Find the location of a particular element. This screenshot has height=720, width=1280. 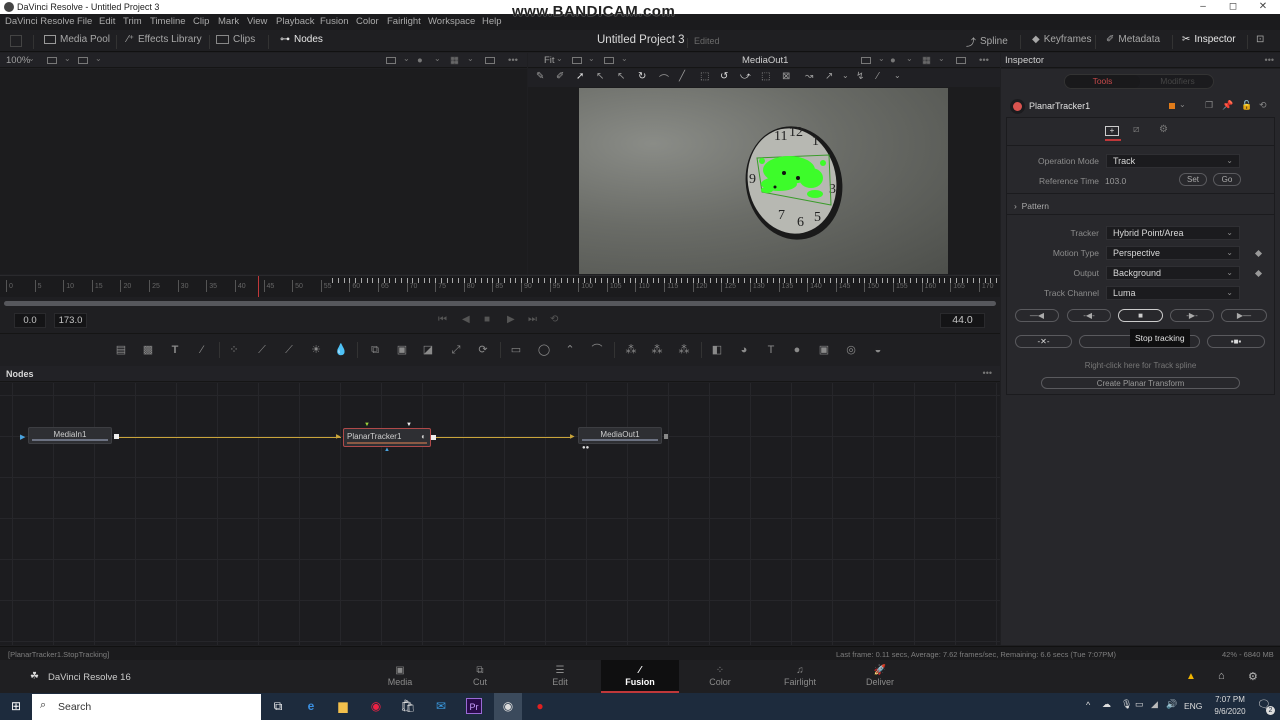

menu-clip: Clip is located at coordinates (201, 21).